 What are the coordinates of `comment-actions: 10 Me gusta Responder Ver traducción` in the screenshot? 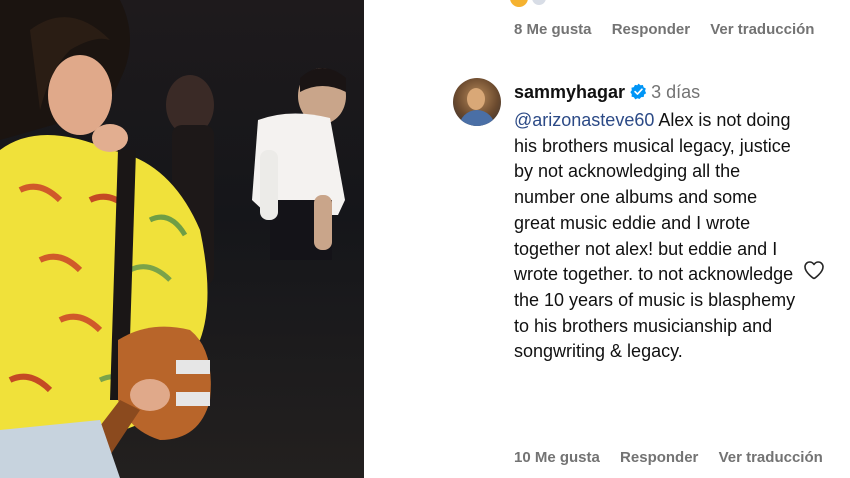 It's located at (676, 457).